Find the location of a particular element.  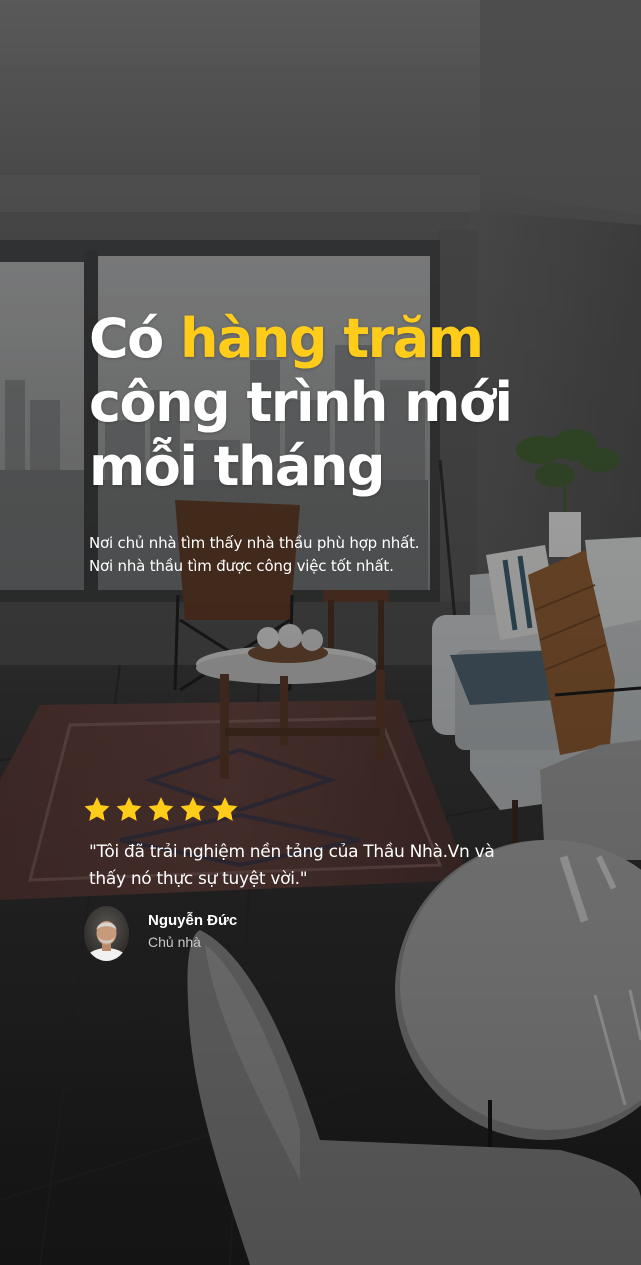

author-name: Nguyễn Đức is located at coordinates (193, 920).